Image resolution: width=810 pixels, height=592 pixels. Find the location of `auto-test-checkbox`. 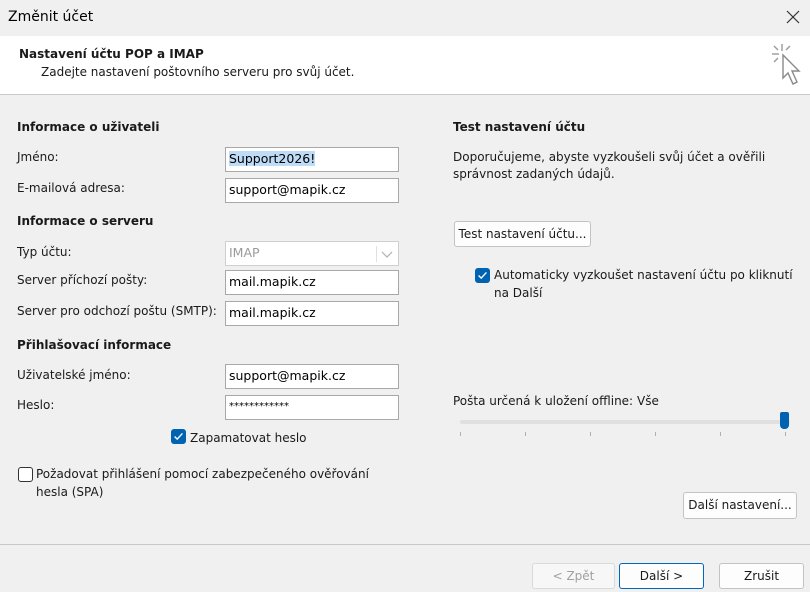

auto-test-checkbox is located at coordinates (482, 275).